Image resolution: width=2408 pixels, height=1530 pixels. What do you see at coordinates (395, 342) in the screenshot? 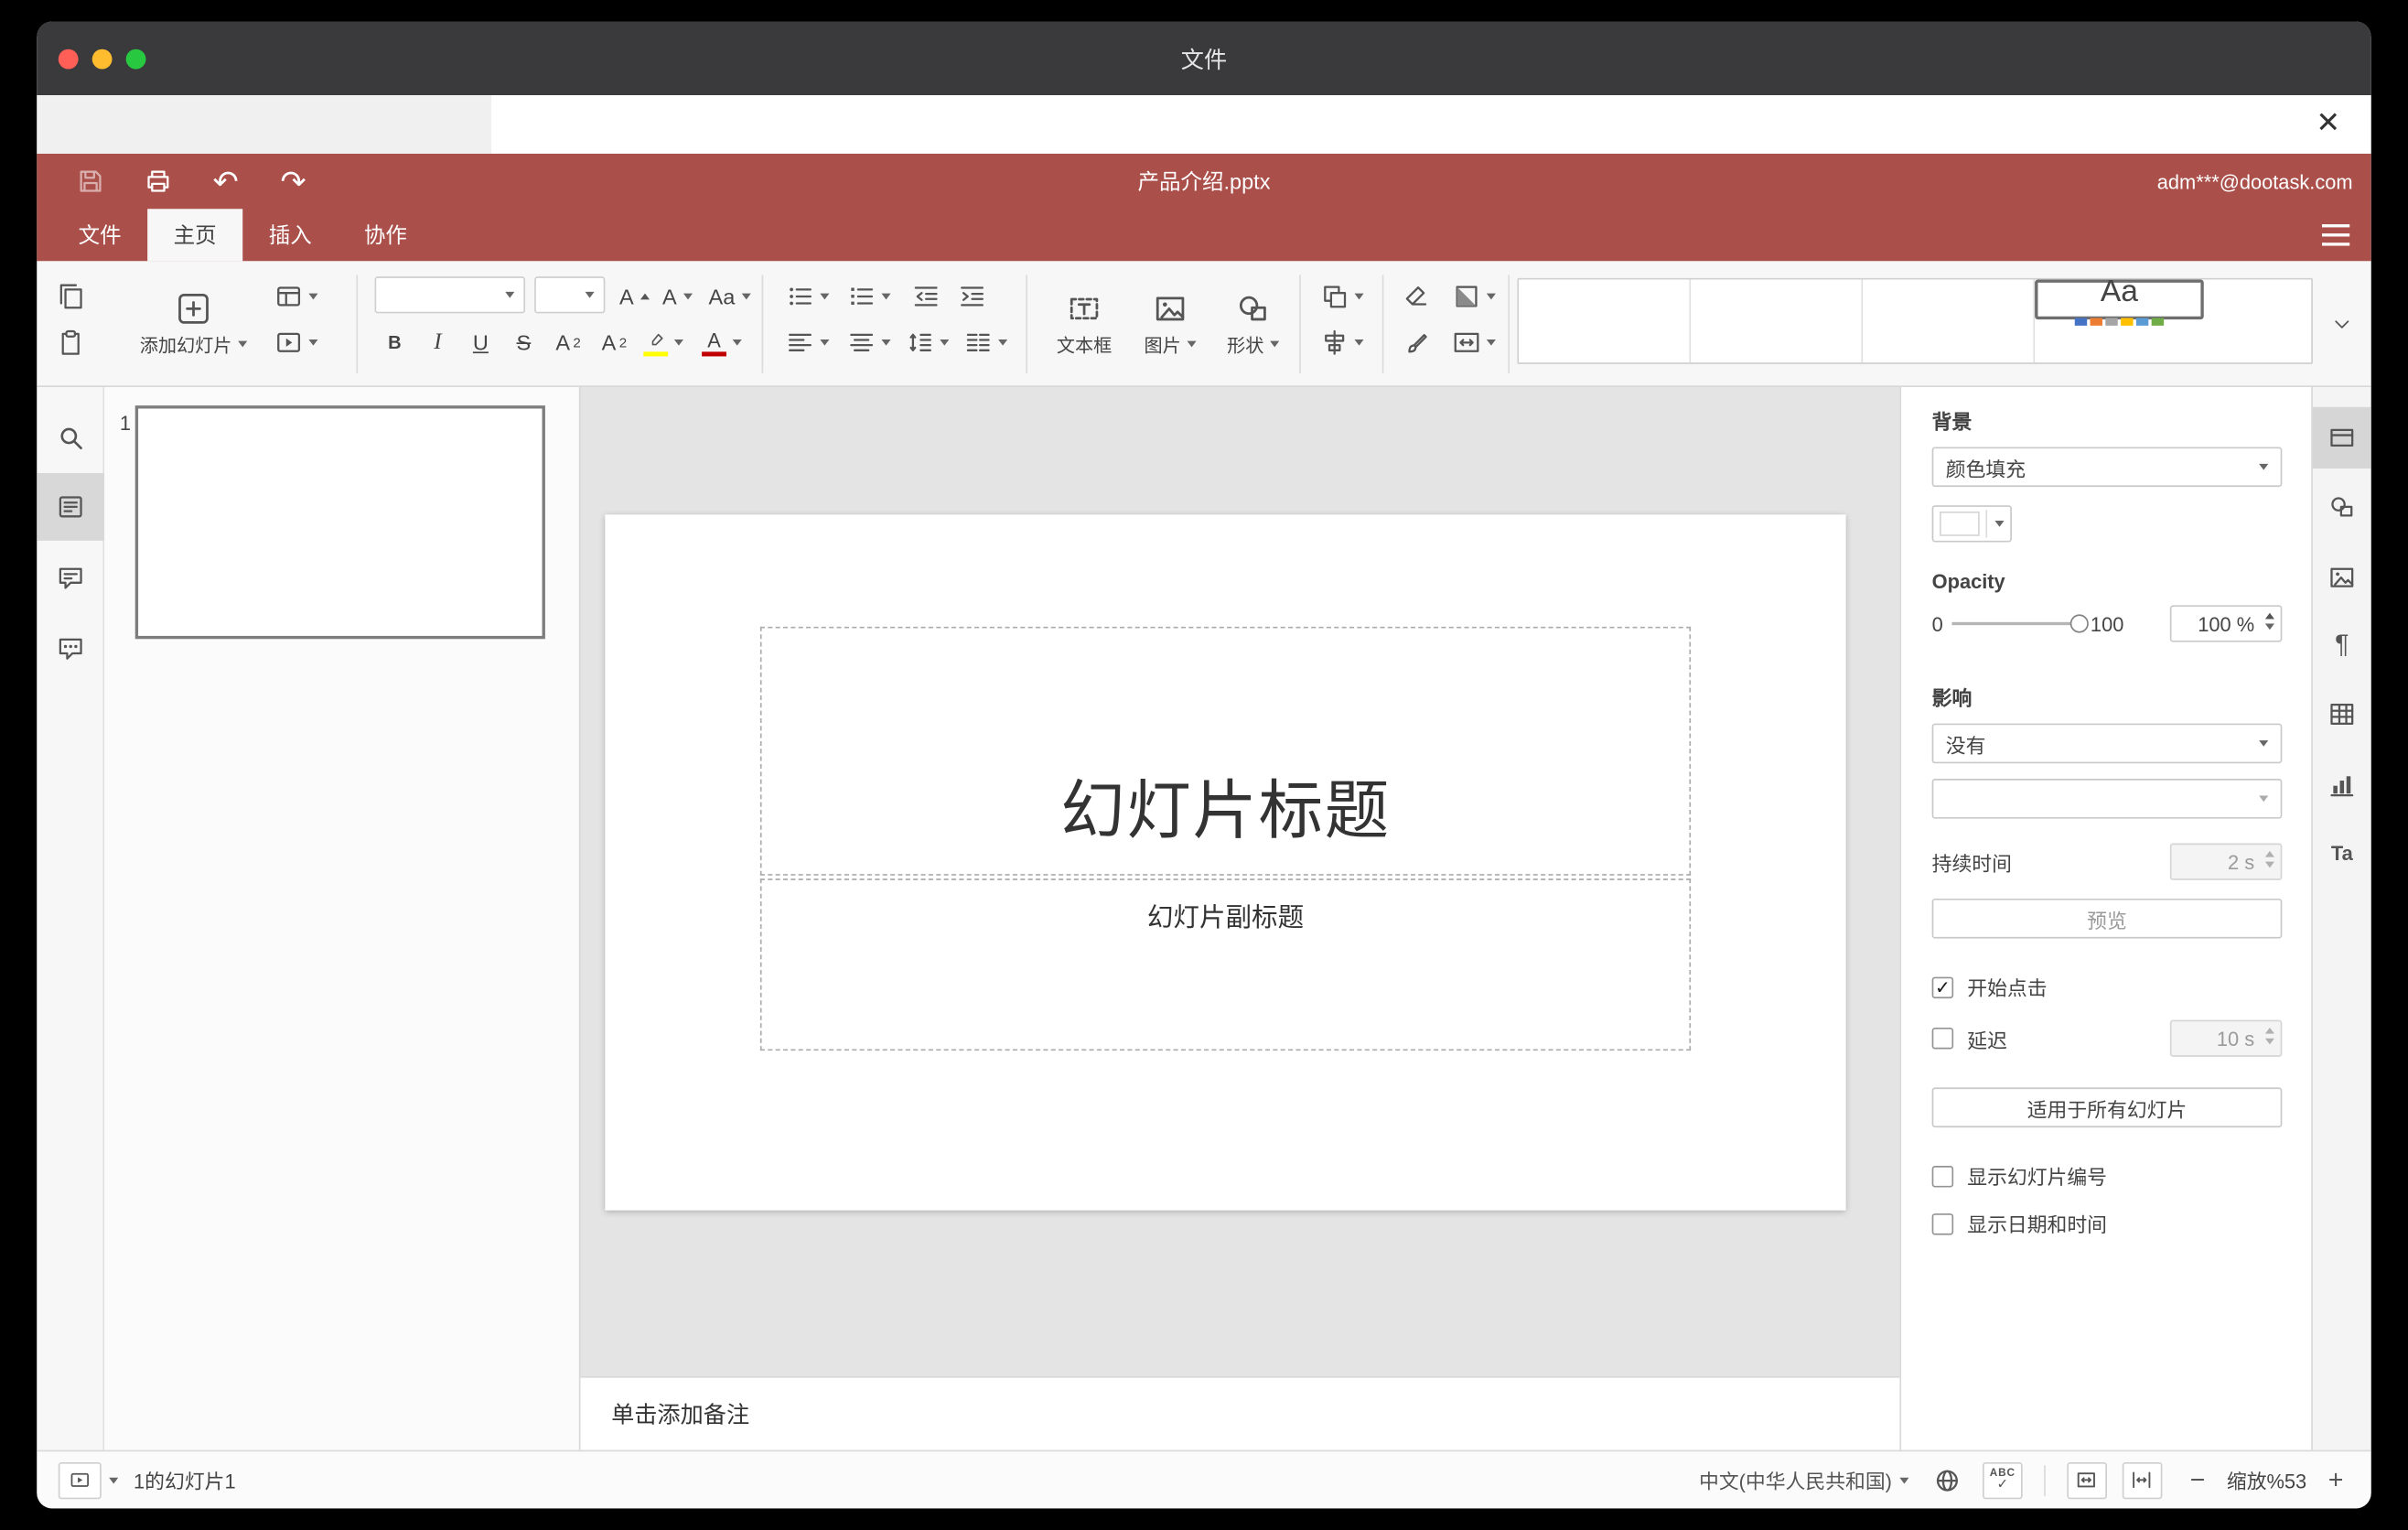
I see `bold-button: B` at bounding box center [395, 342].